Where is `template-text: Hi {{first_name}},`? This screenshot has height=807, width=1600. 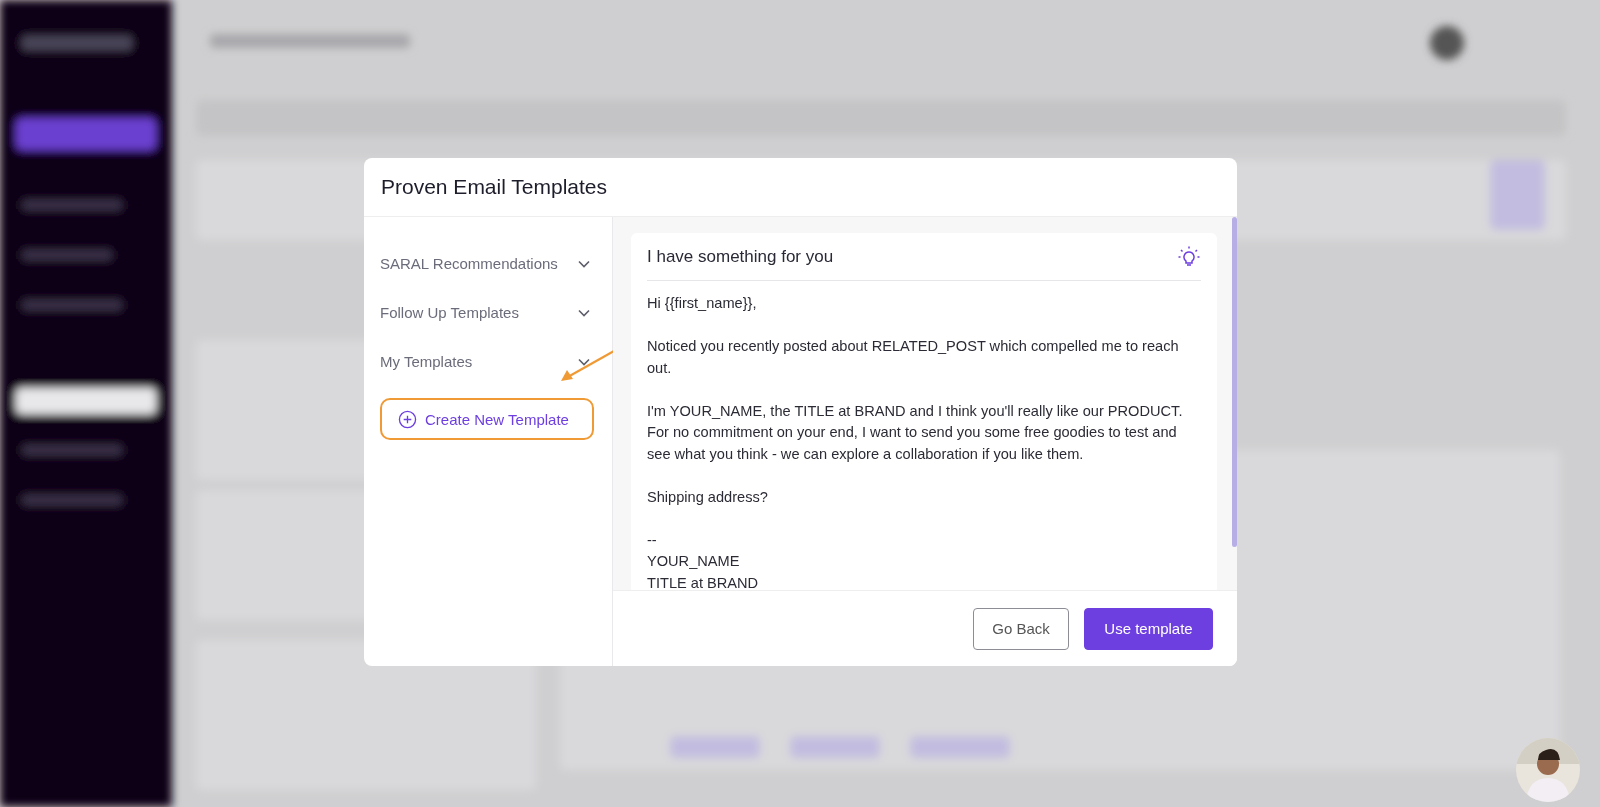
template-text: Hi {{first_name}}, is located at coordinates (702, 303).